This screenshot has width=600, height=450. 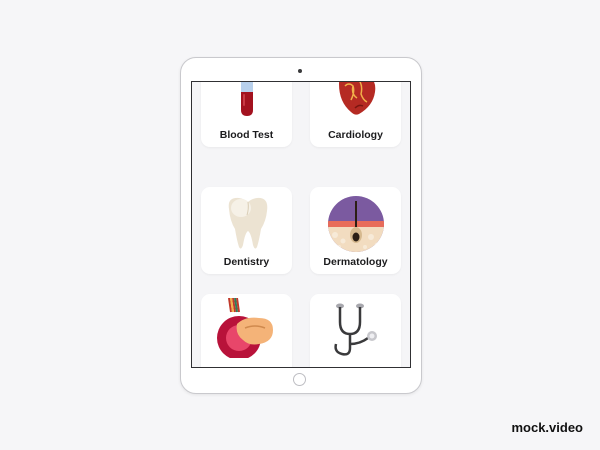 I want to click on tooth-icon, so click(x=248, y=223).